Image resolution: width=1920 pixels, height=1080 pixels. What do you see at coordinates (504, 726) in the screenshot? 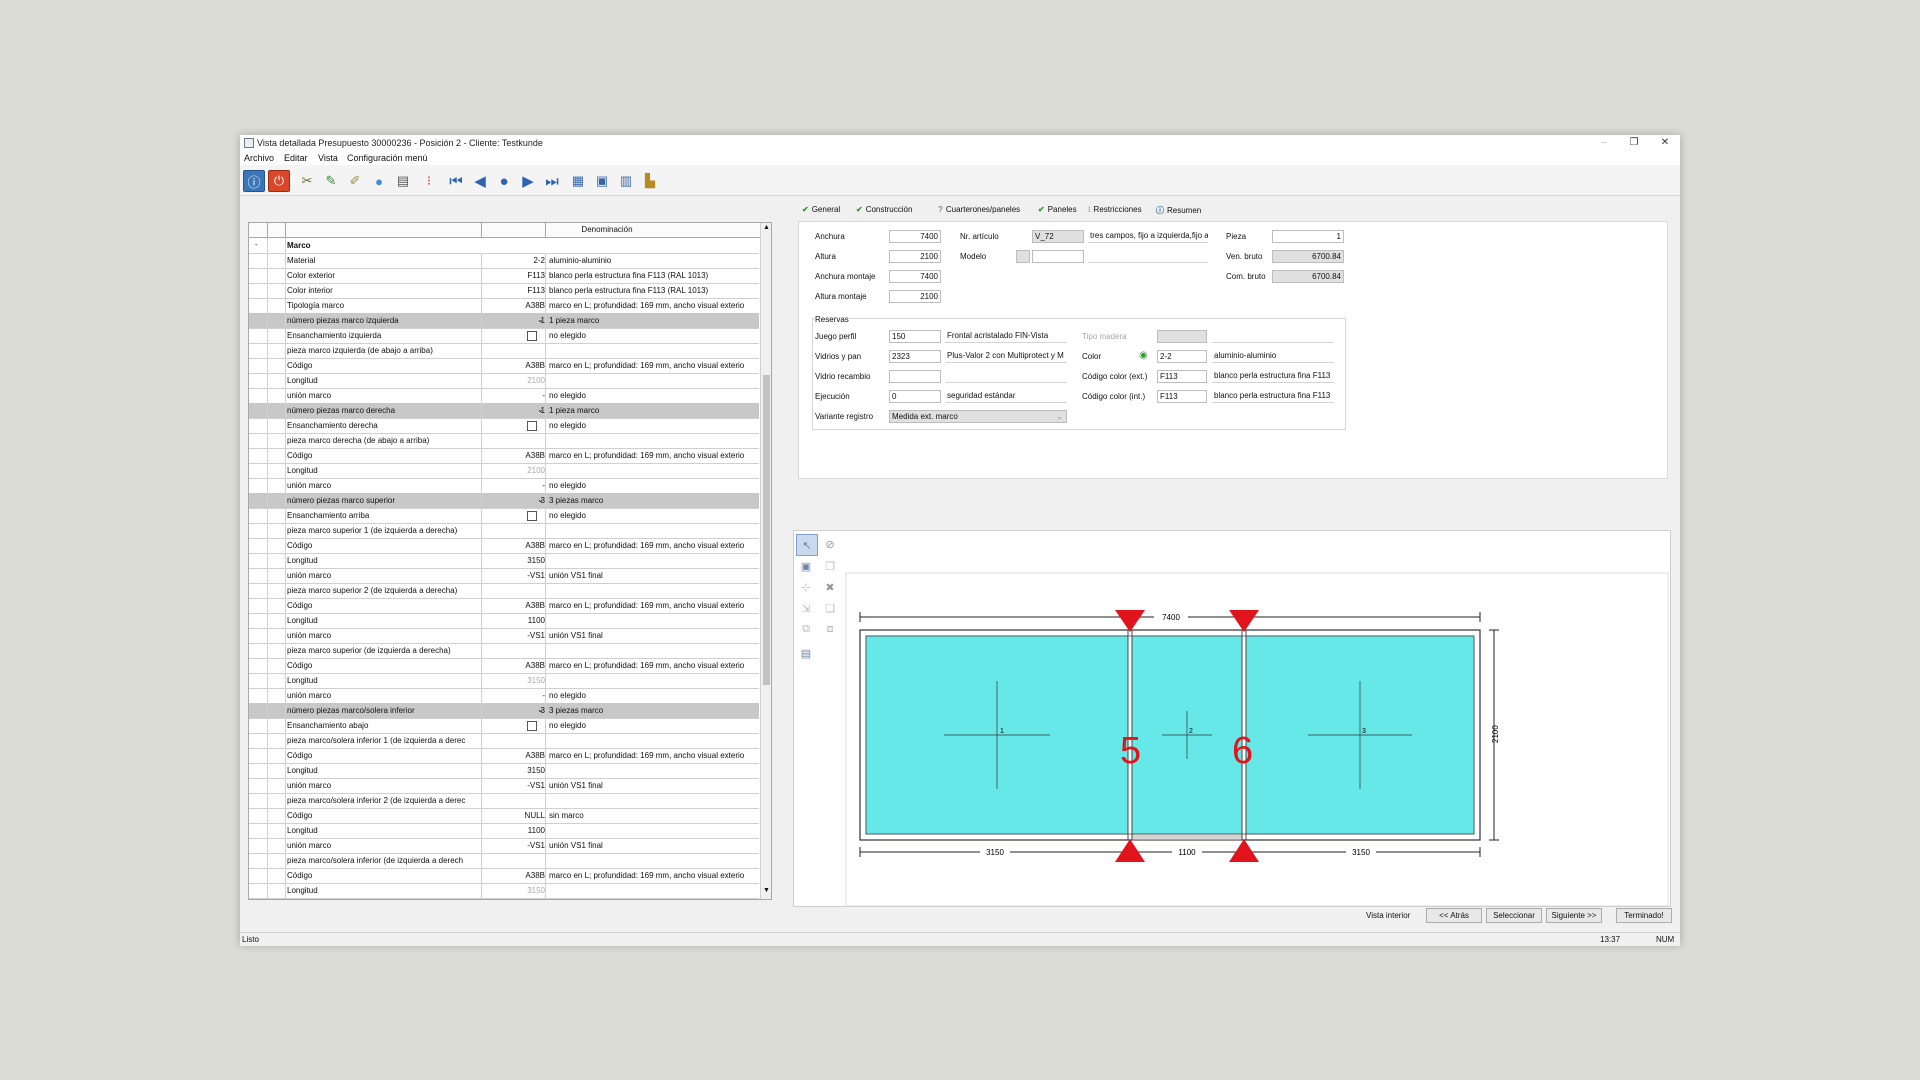
I see `grid-row: Ensanchamiento abajo no elegido` at bounding box center [504, 726].